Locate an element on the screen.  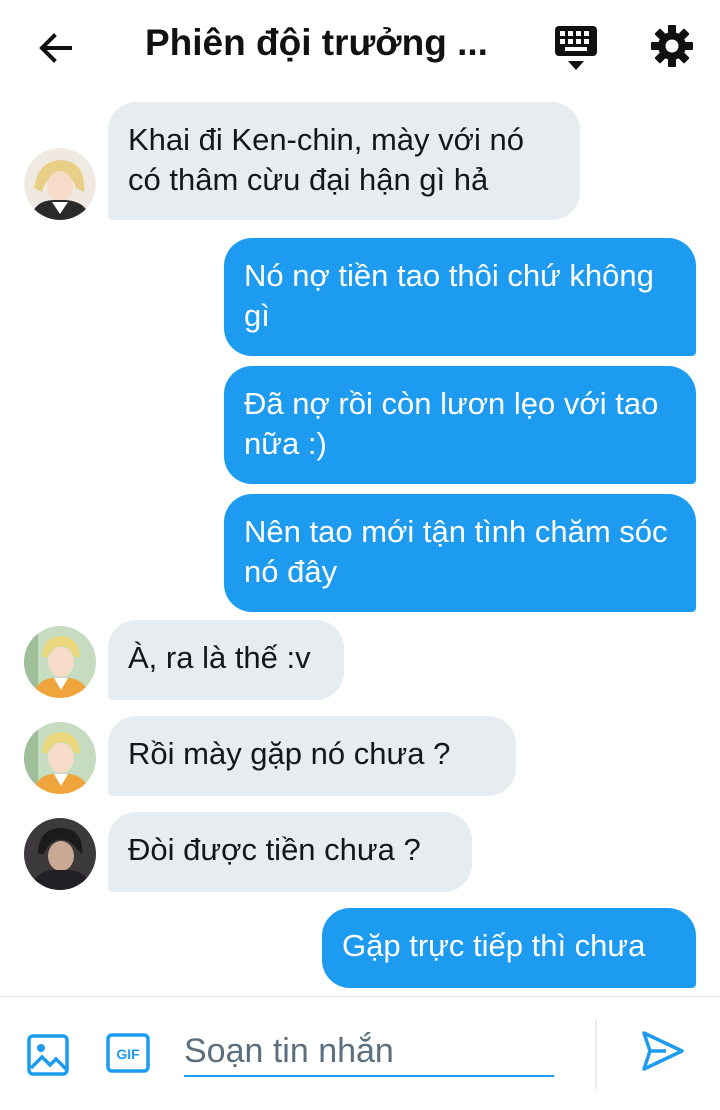
keyboard-toggle-button is located at coordinates (576, 48).